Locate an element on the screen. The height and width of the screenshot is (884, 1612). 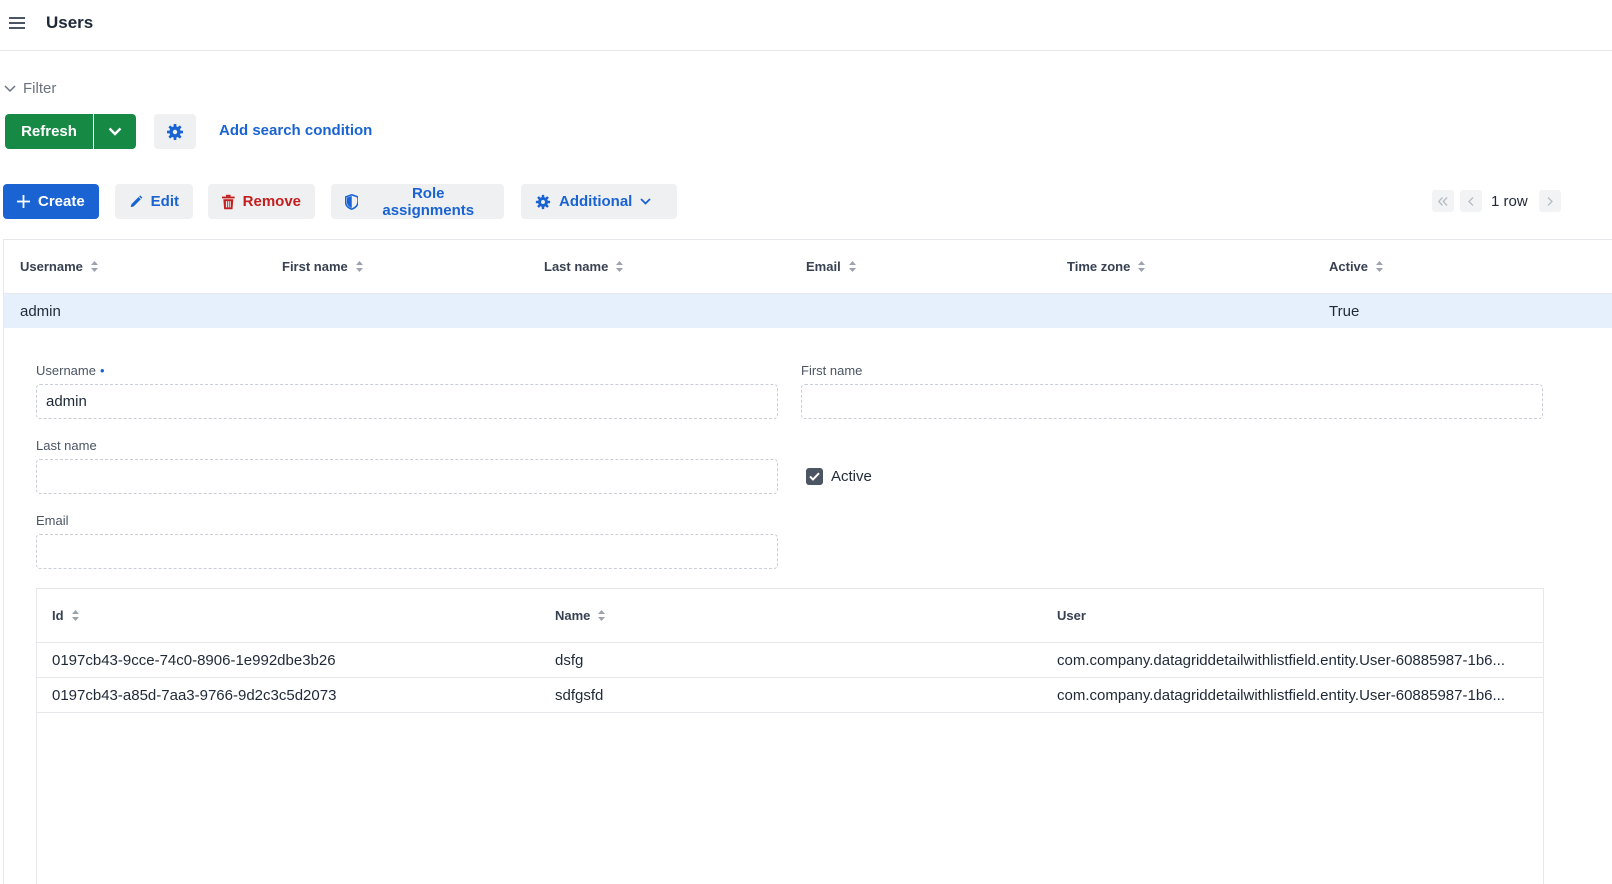
column-header-id: Id is located at coordinates (65, 615).